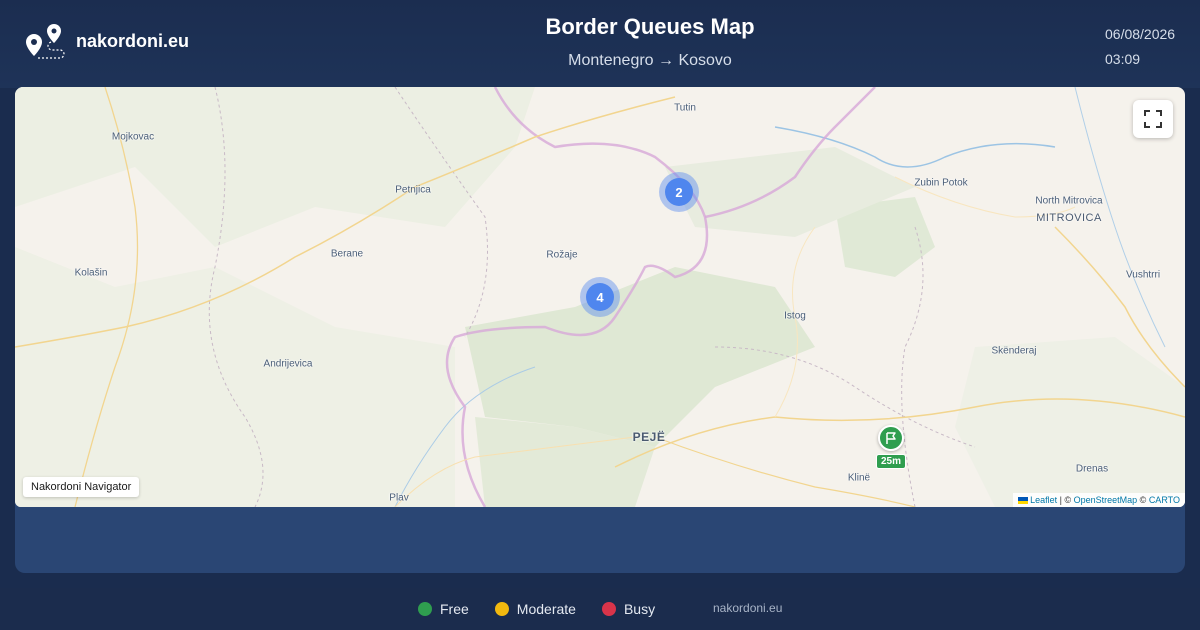  I want to click on leaflet-link: Leaflet, so click(1043, 500).